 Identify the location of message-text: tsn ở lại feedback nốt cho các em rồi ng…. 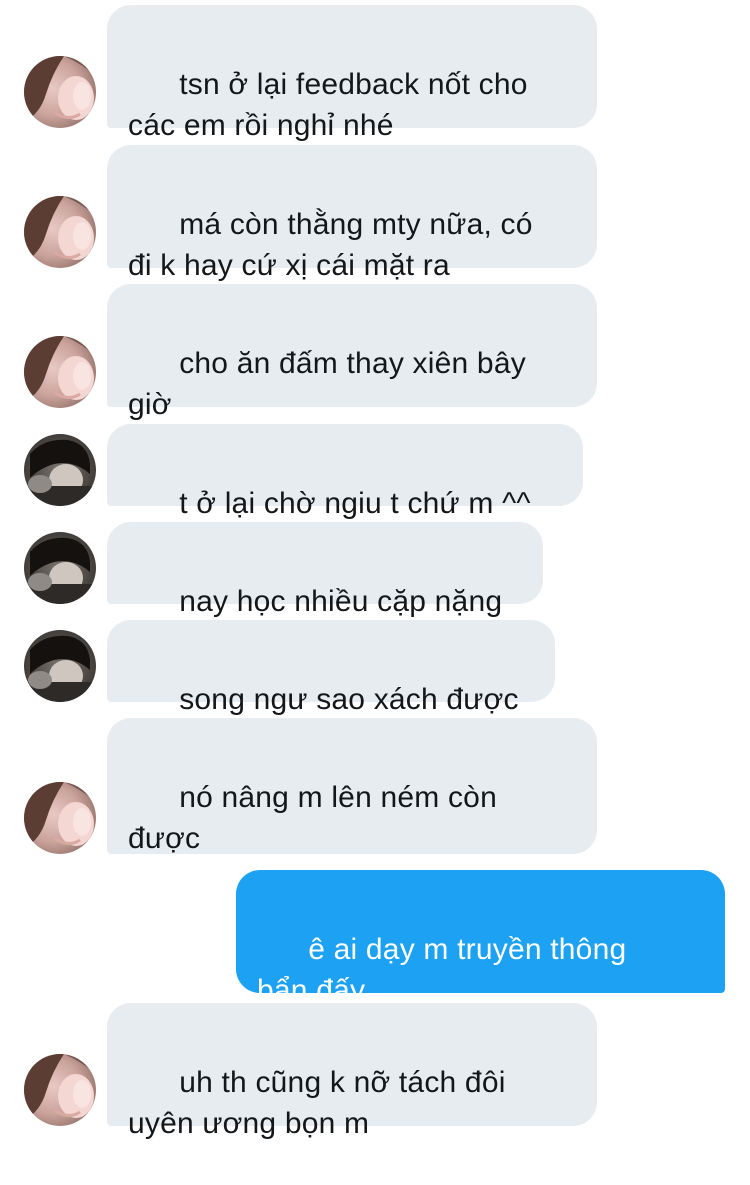
(328, 105).